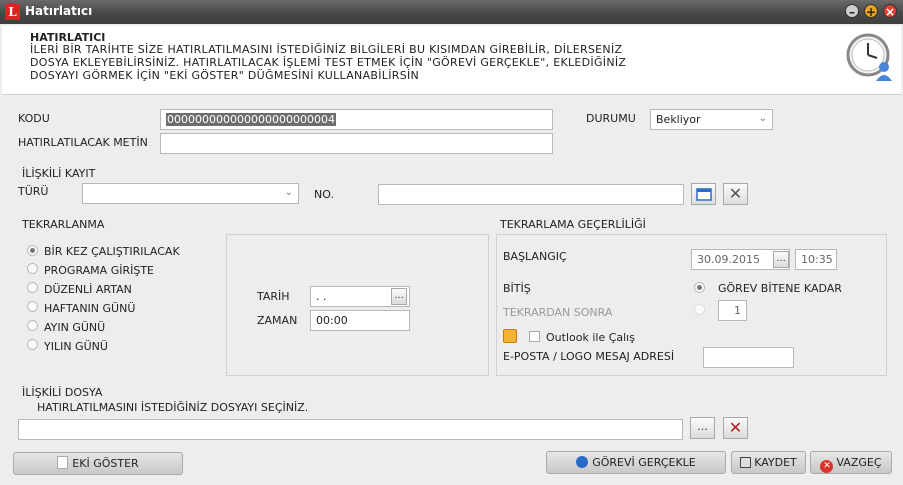 The height and width of the screenshot is (485, 903). I want to click on minimize-icon: –, so click(852, 11).